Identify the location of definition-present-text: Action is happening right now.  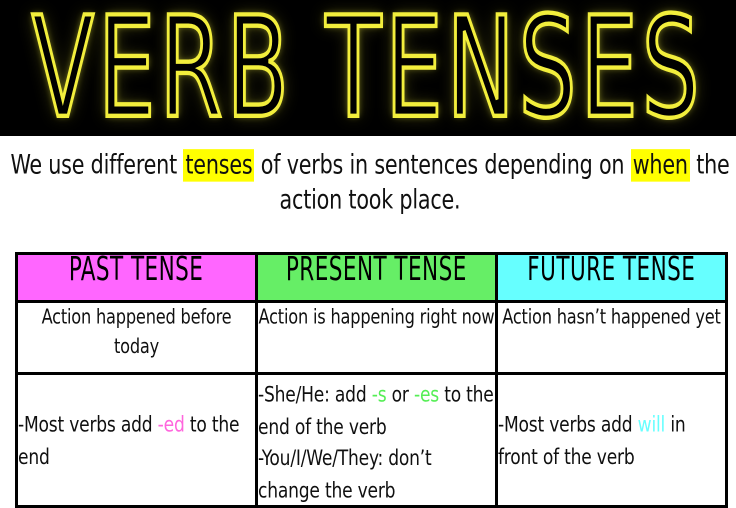
(376, 317).